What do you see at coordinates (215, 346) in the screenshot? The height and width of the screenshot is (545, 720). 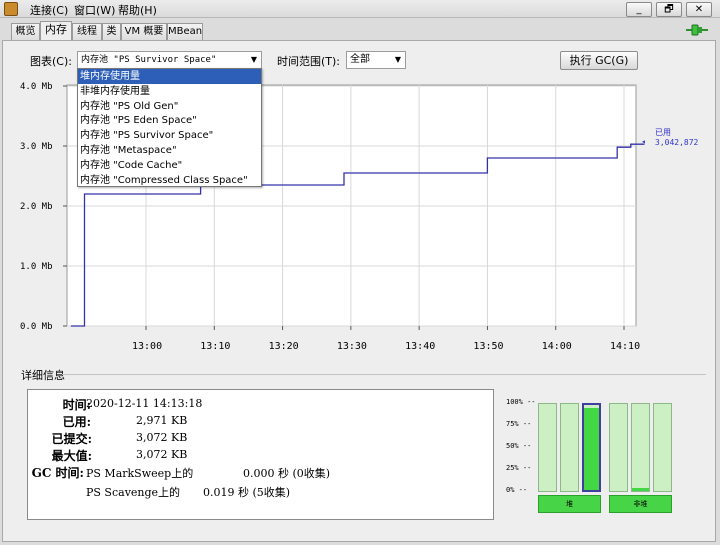 I see `x-tick-label: 13:10` at bounding box center [215, 346].